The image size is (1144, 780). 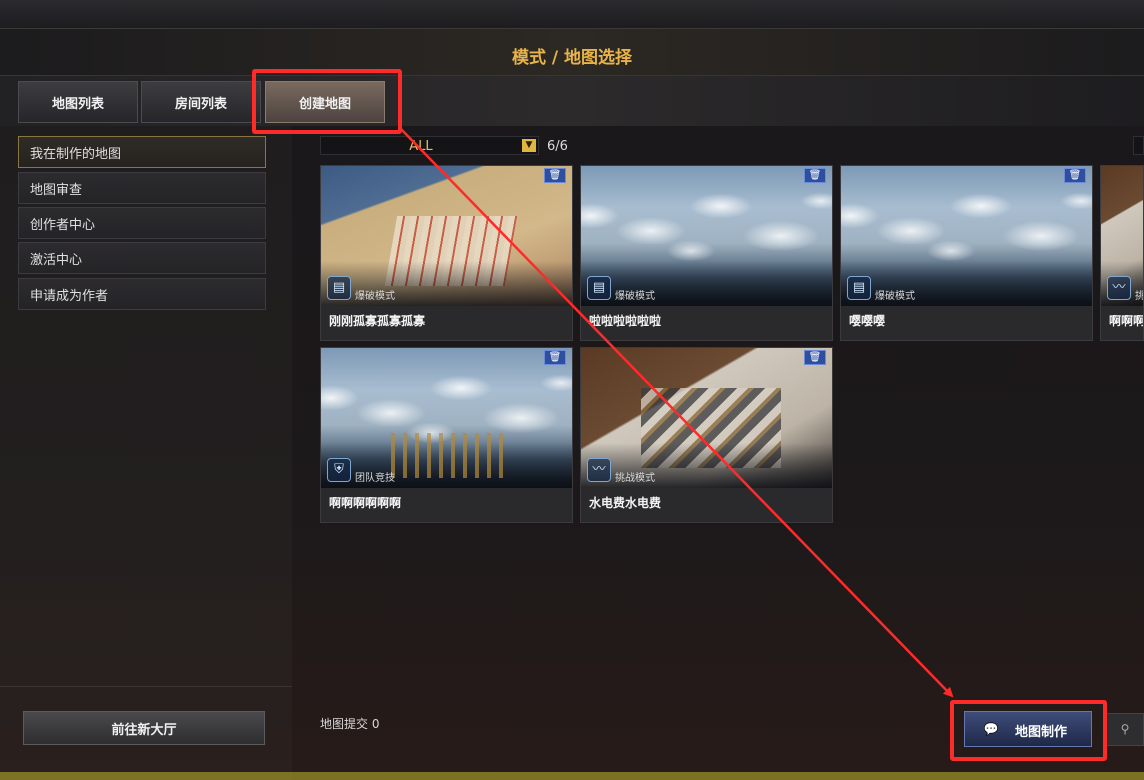 I want to click on filter-value: ALL, so click(x=421, y=146).